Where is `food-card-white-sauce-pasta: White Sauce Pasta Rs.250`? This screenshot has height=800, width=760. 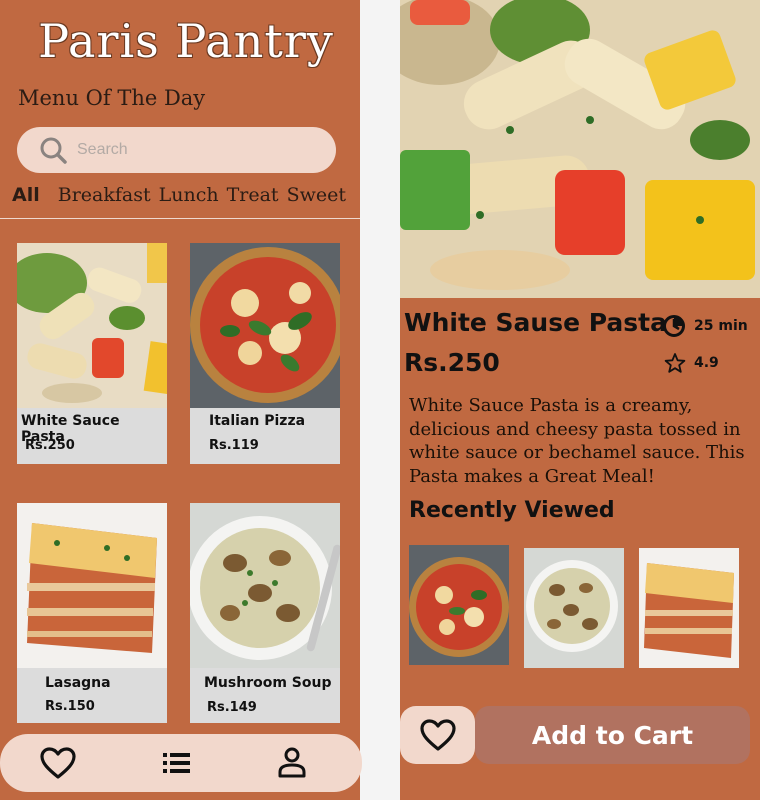 food-card-white-sauce-pasta: White Sauce Pasta Rs.250 is located at coordinates (92, 353).